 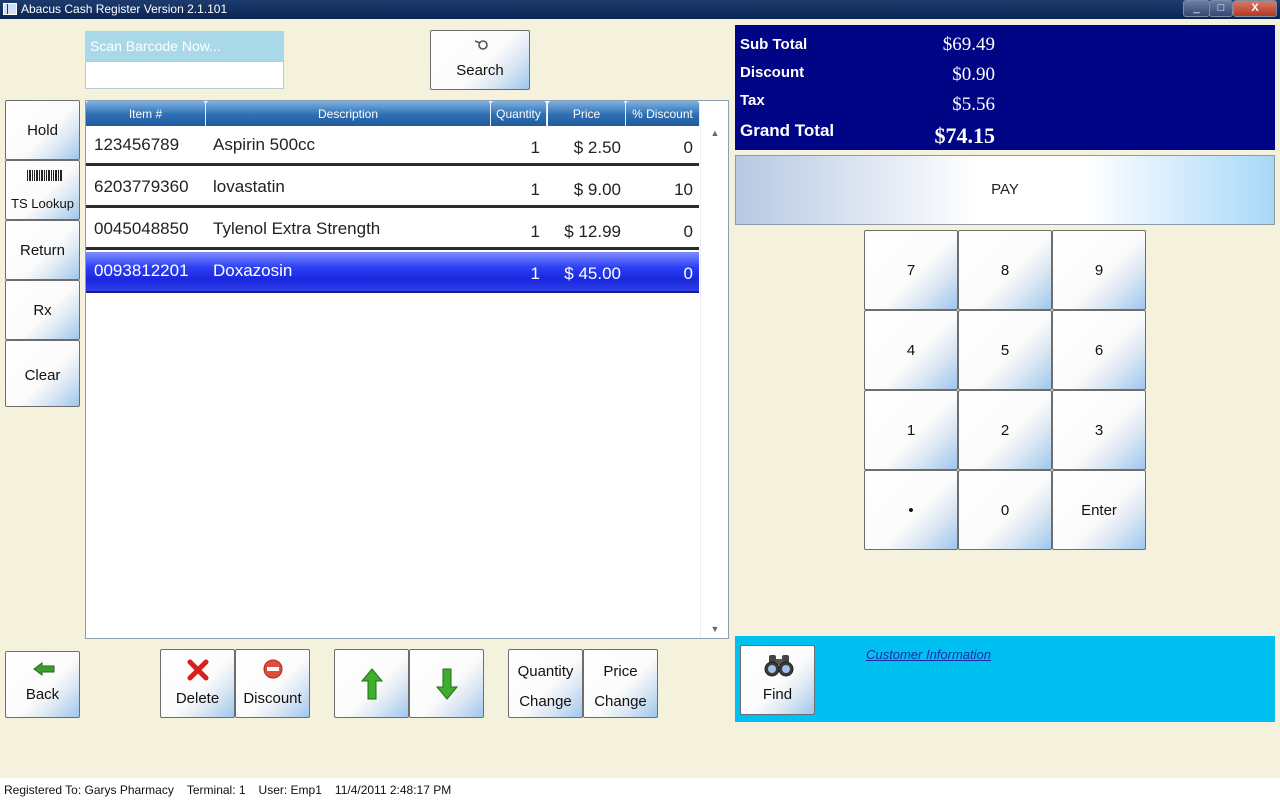 What do you see at coordinates (253, 270) in the screenshot?
I see `cell-description: Doxazosin` at bounding box center [253, 270].